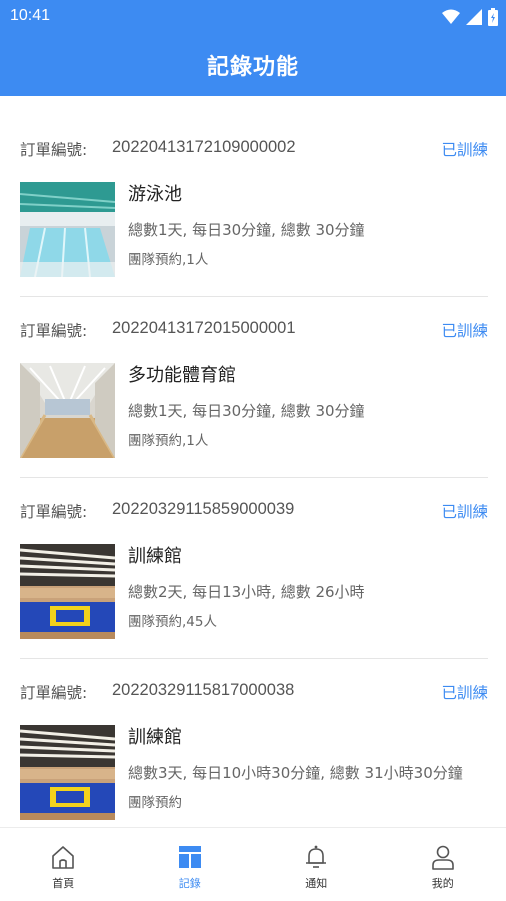 The height and width of the screenshot is (901, 506). I want to click on tab-home: 首頁, so click(63, 864).